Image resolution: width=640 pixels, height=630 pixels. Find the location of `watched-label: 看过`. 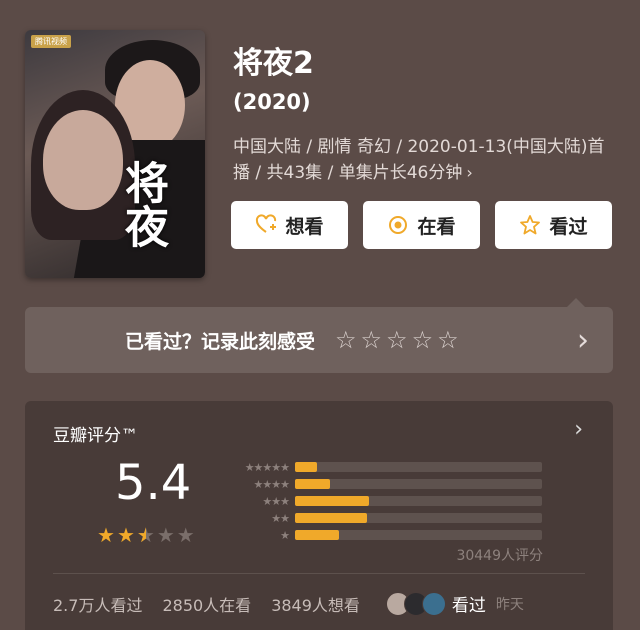

watched-label: 看过 is located at coordinates (568, 226).